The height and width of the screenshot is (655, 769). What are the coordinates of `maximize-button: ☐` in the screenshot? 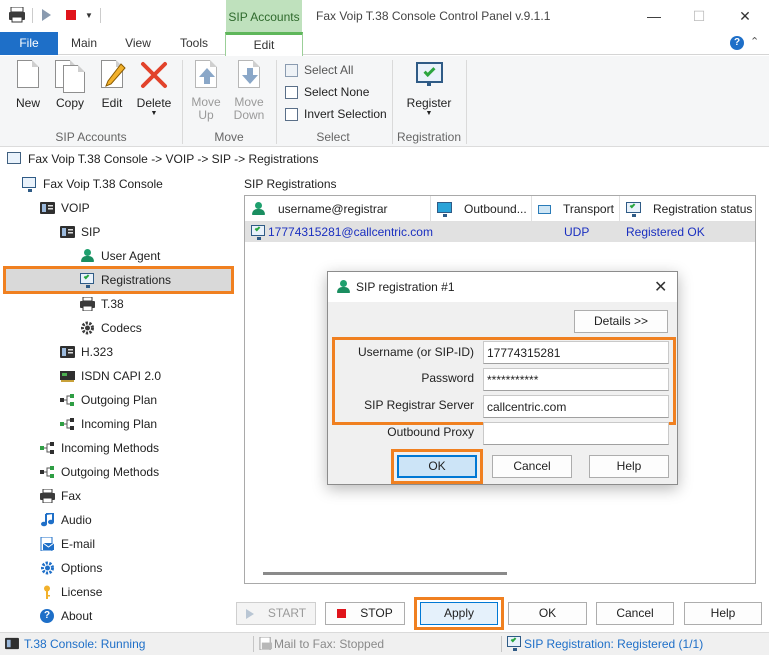 It's located at (699, 16).